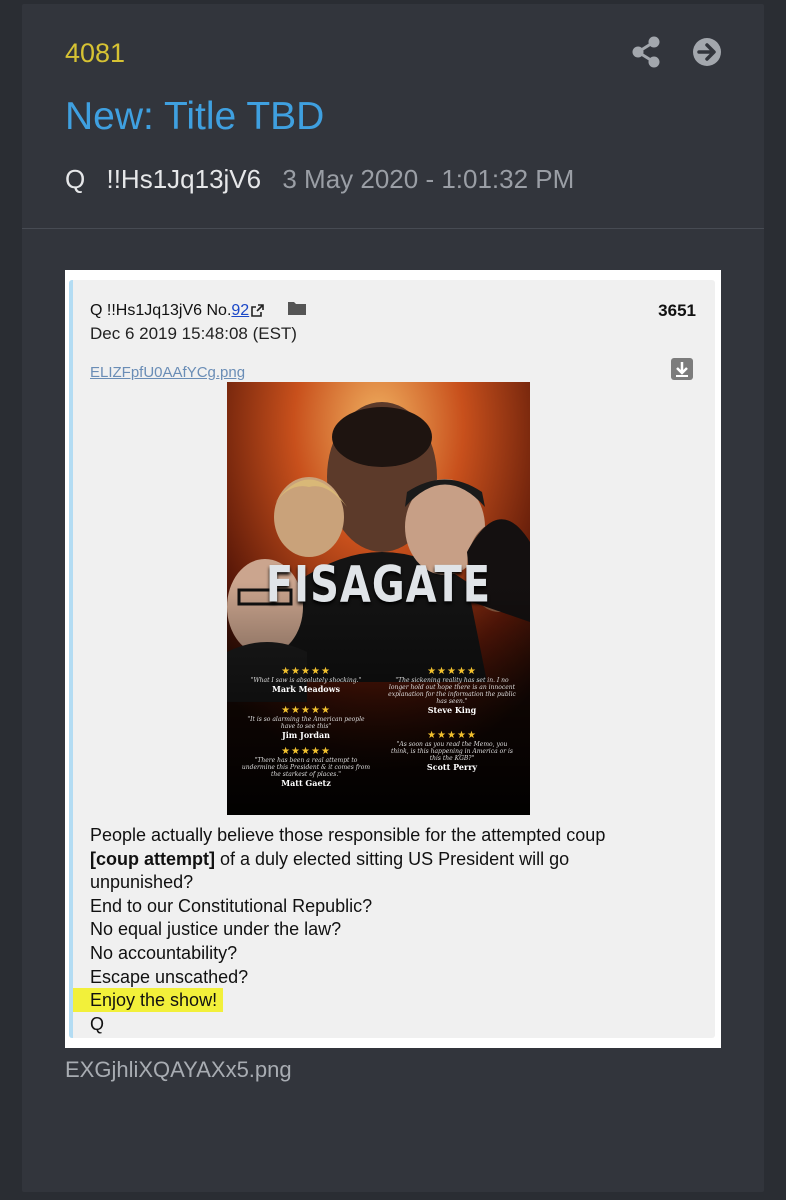 The image size is (786, 1200). Describe the element at coordinates (306, 783) in the screenshot. I see `review-name: Matt Gaetz` at that location.